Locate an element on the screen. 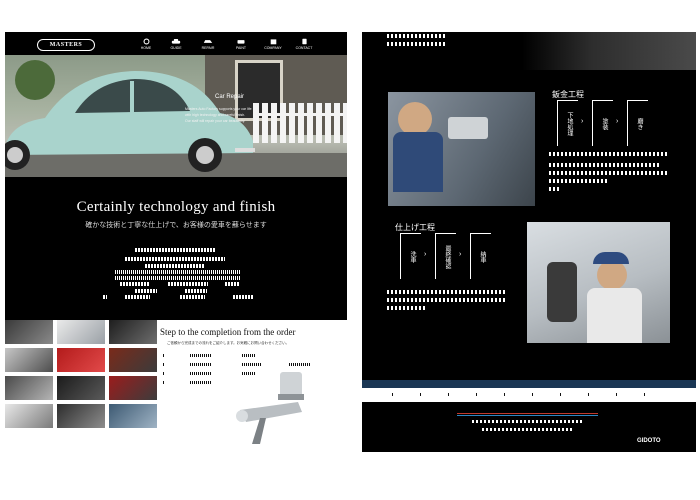 The height and width of the screenshot is (500, 700). wrench-icon is located at coordinates (146, 41).